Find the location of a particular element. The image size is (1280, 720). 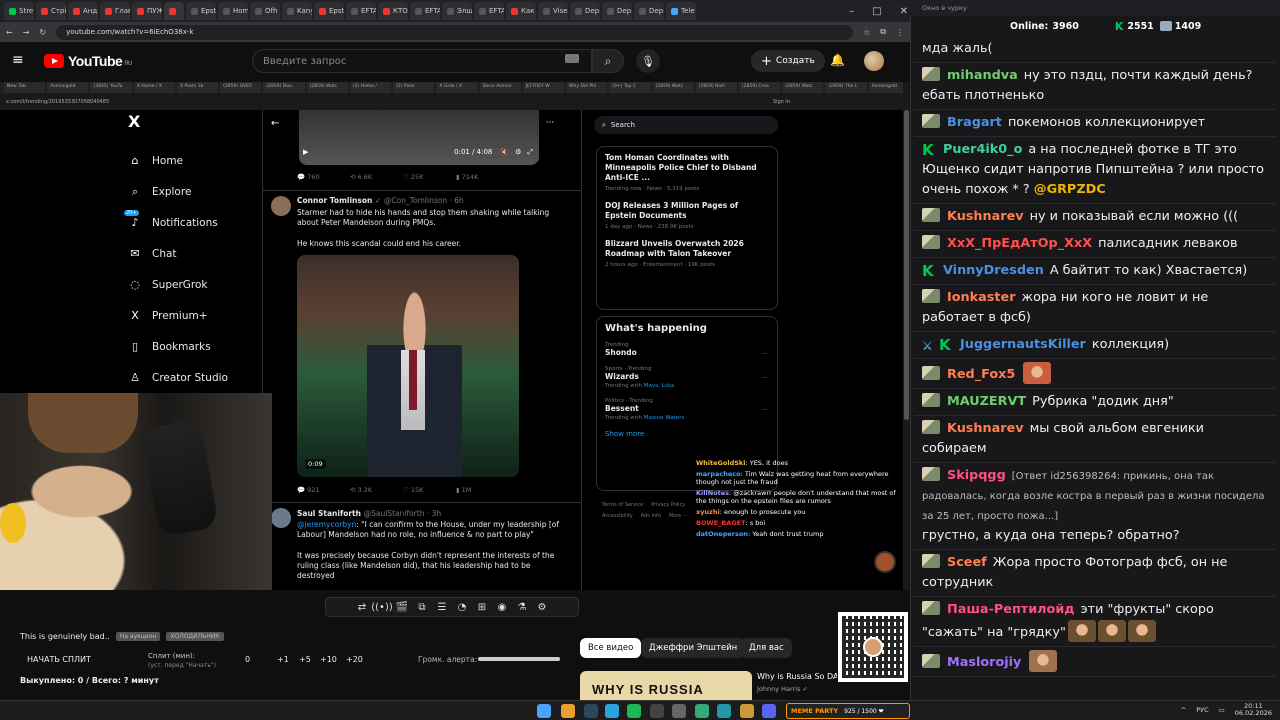

browser-tab: Глав is located at coordinates (115, 11).